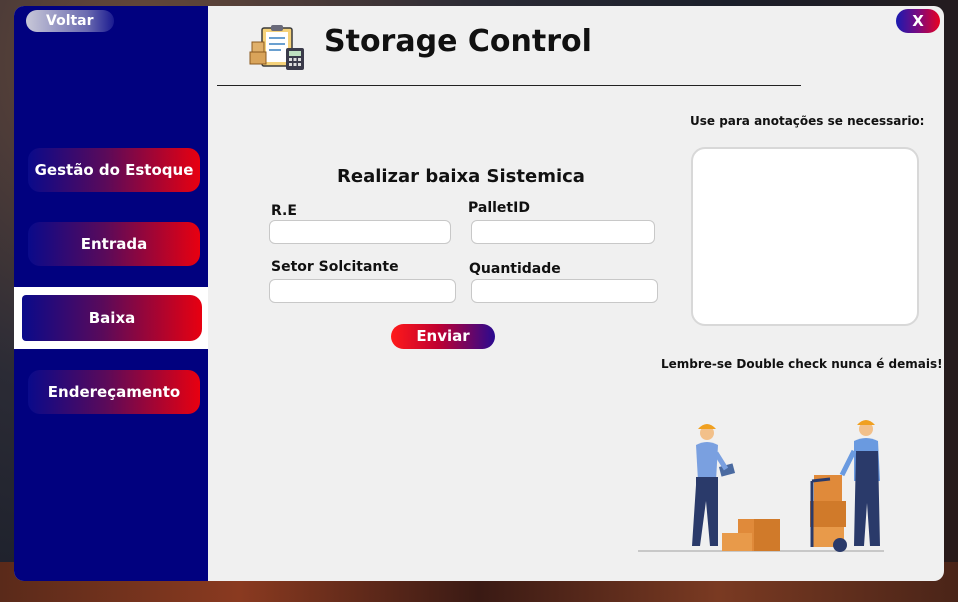  What do you see at coordinates (807, 121) in the screenshot?
I see `notes-label: Use para anotações se necessario:` at bounding box center [807, 121].